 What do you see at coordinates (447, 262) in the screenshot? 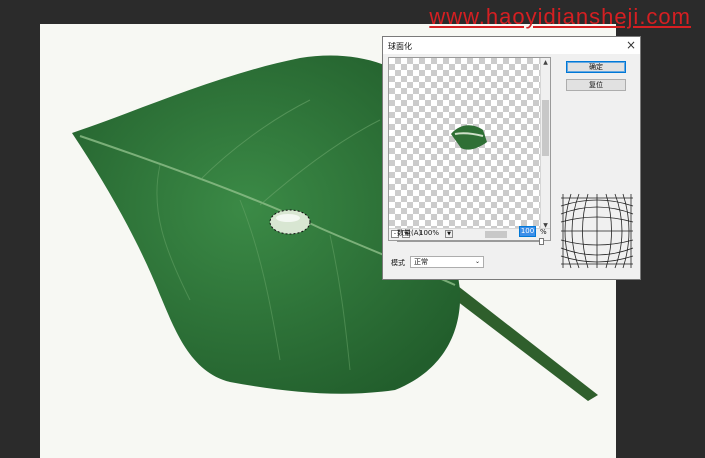
I see `mode-select: 正常 ⌄` at bounding box center [447, 262].